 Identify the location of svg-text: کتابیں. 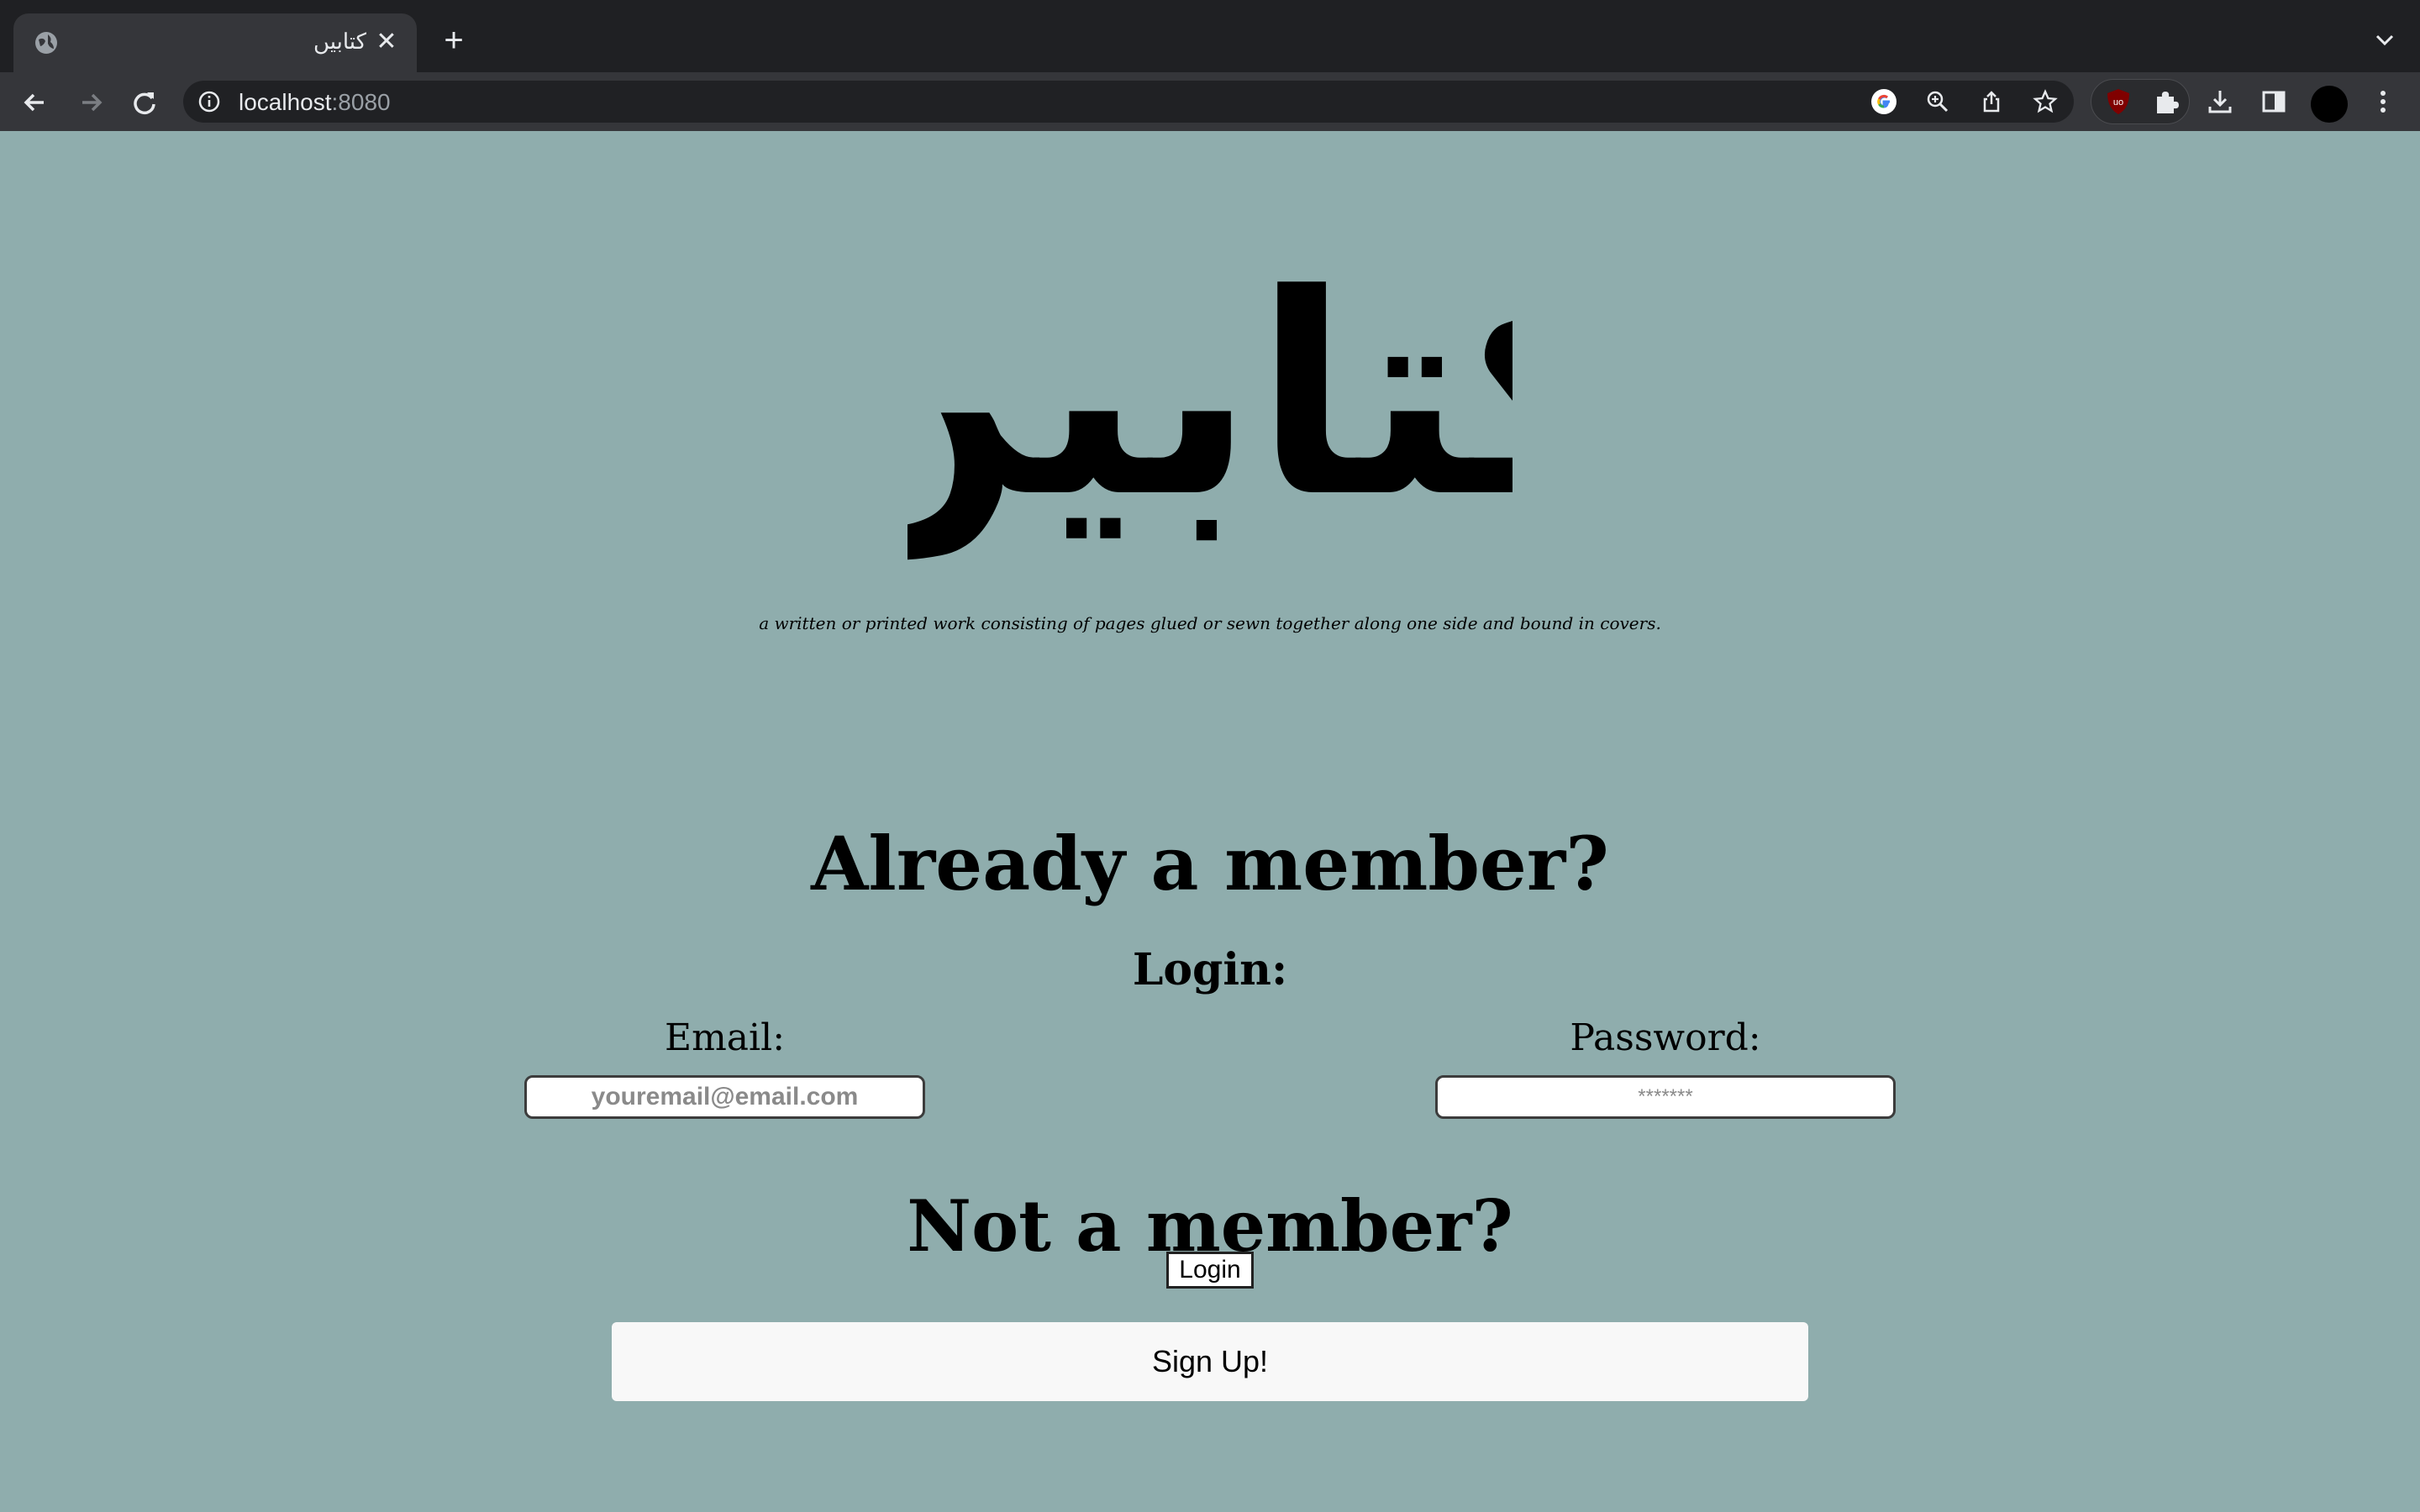
(1210, 398).